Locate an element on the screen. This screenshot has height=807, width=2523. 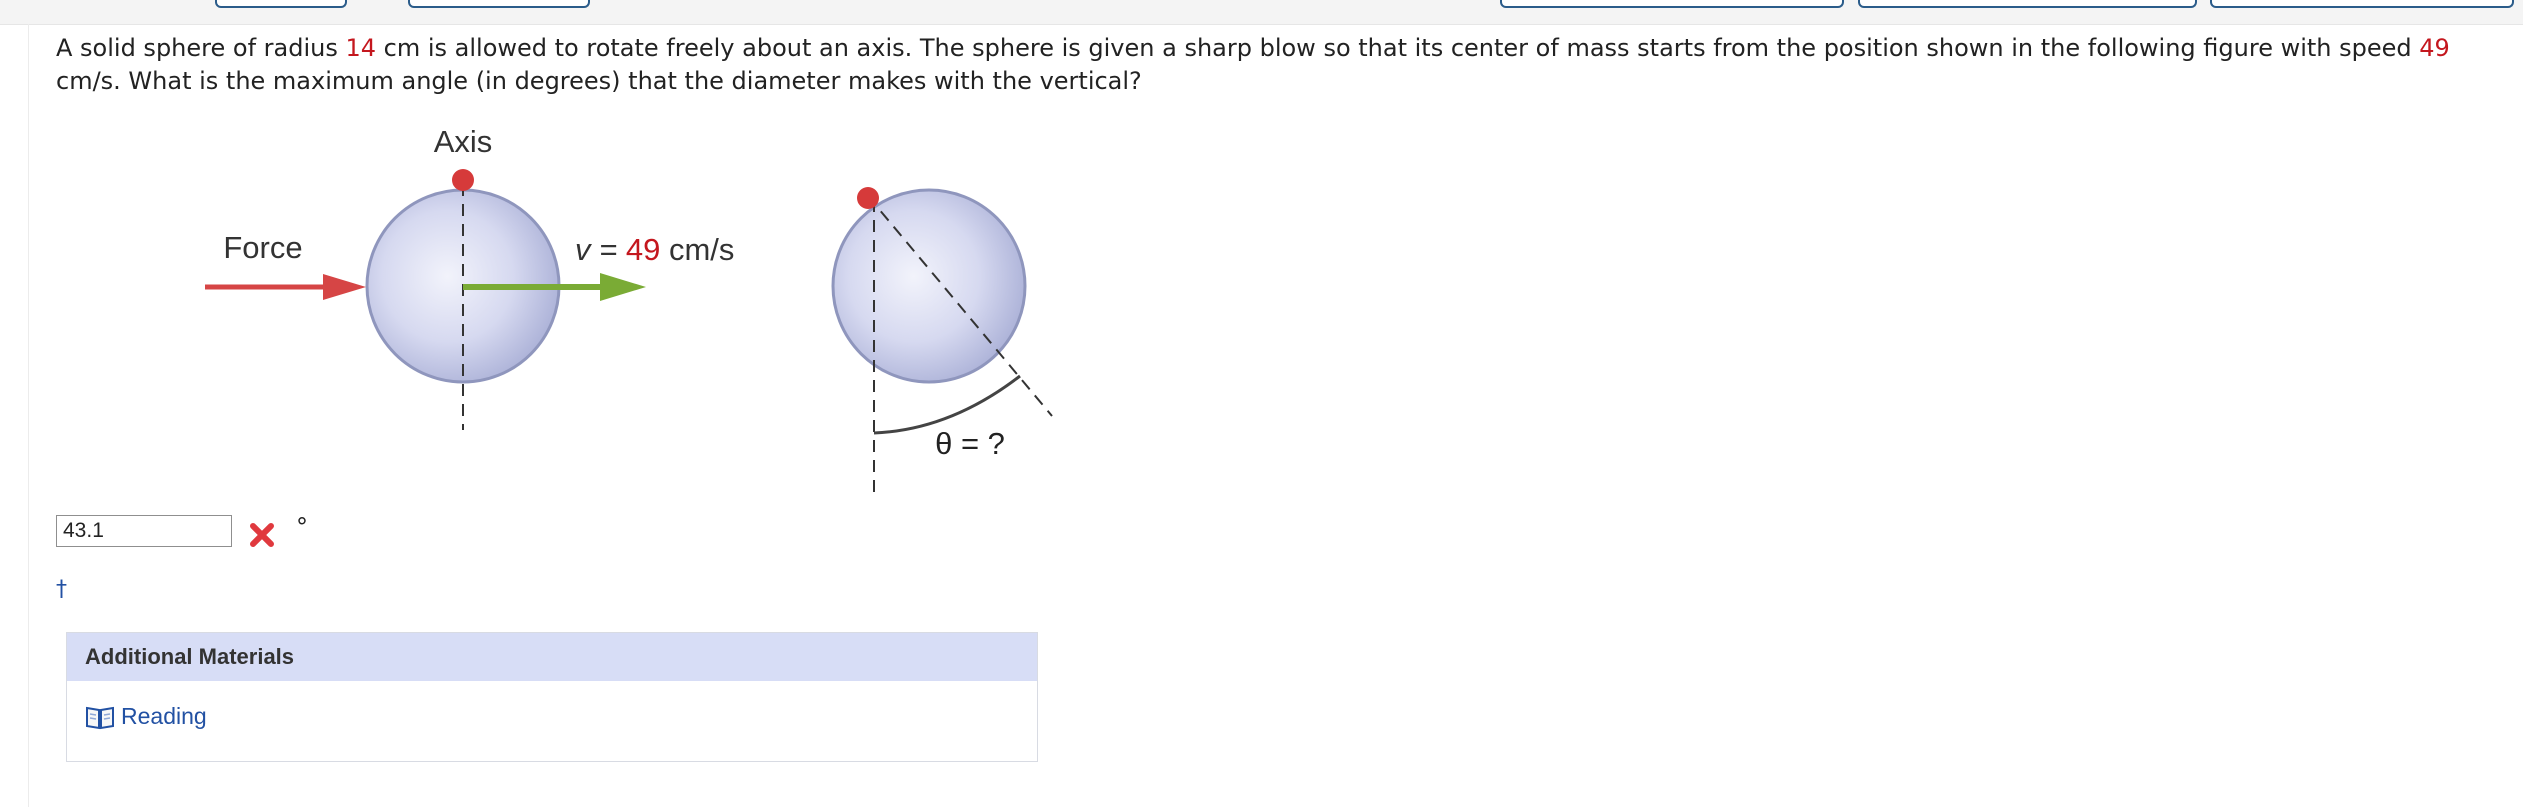
force-label: Force is located at coordinates (262, 247).